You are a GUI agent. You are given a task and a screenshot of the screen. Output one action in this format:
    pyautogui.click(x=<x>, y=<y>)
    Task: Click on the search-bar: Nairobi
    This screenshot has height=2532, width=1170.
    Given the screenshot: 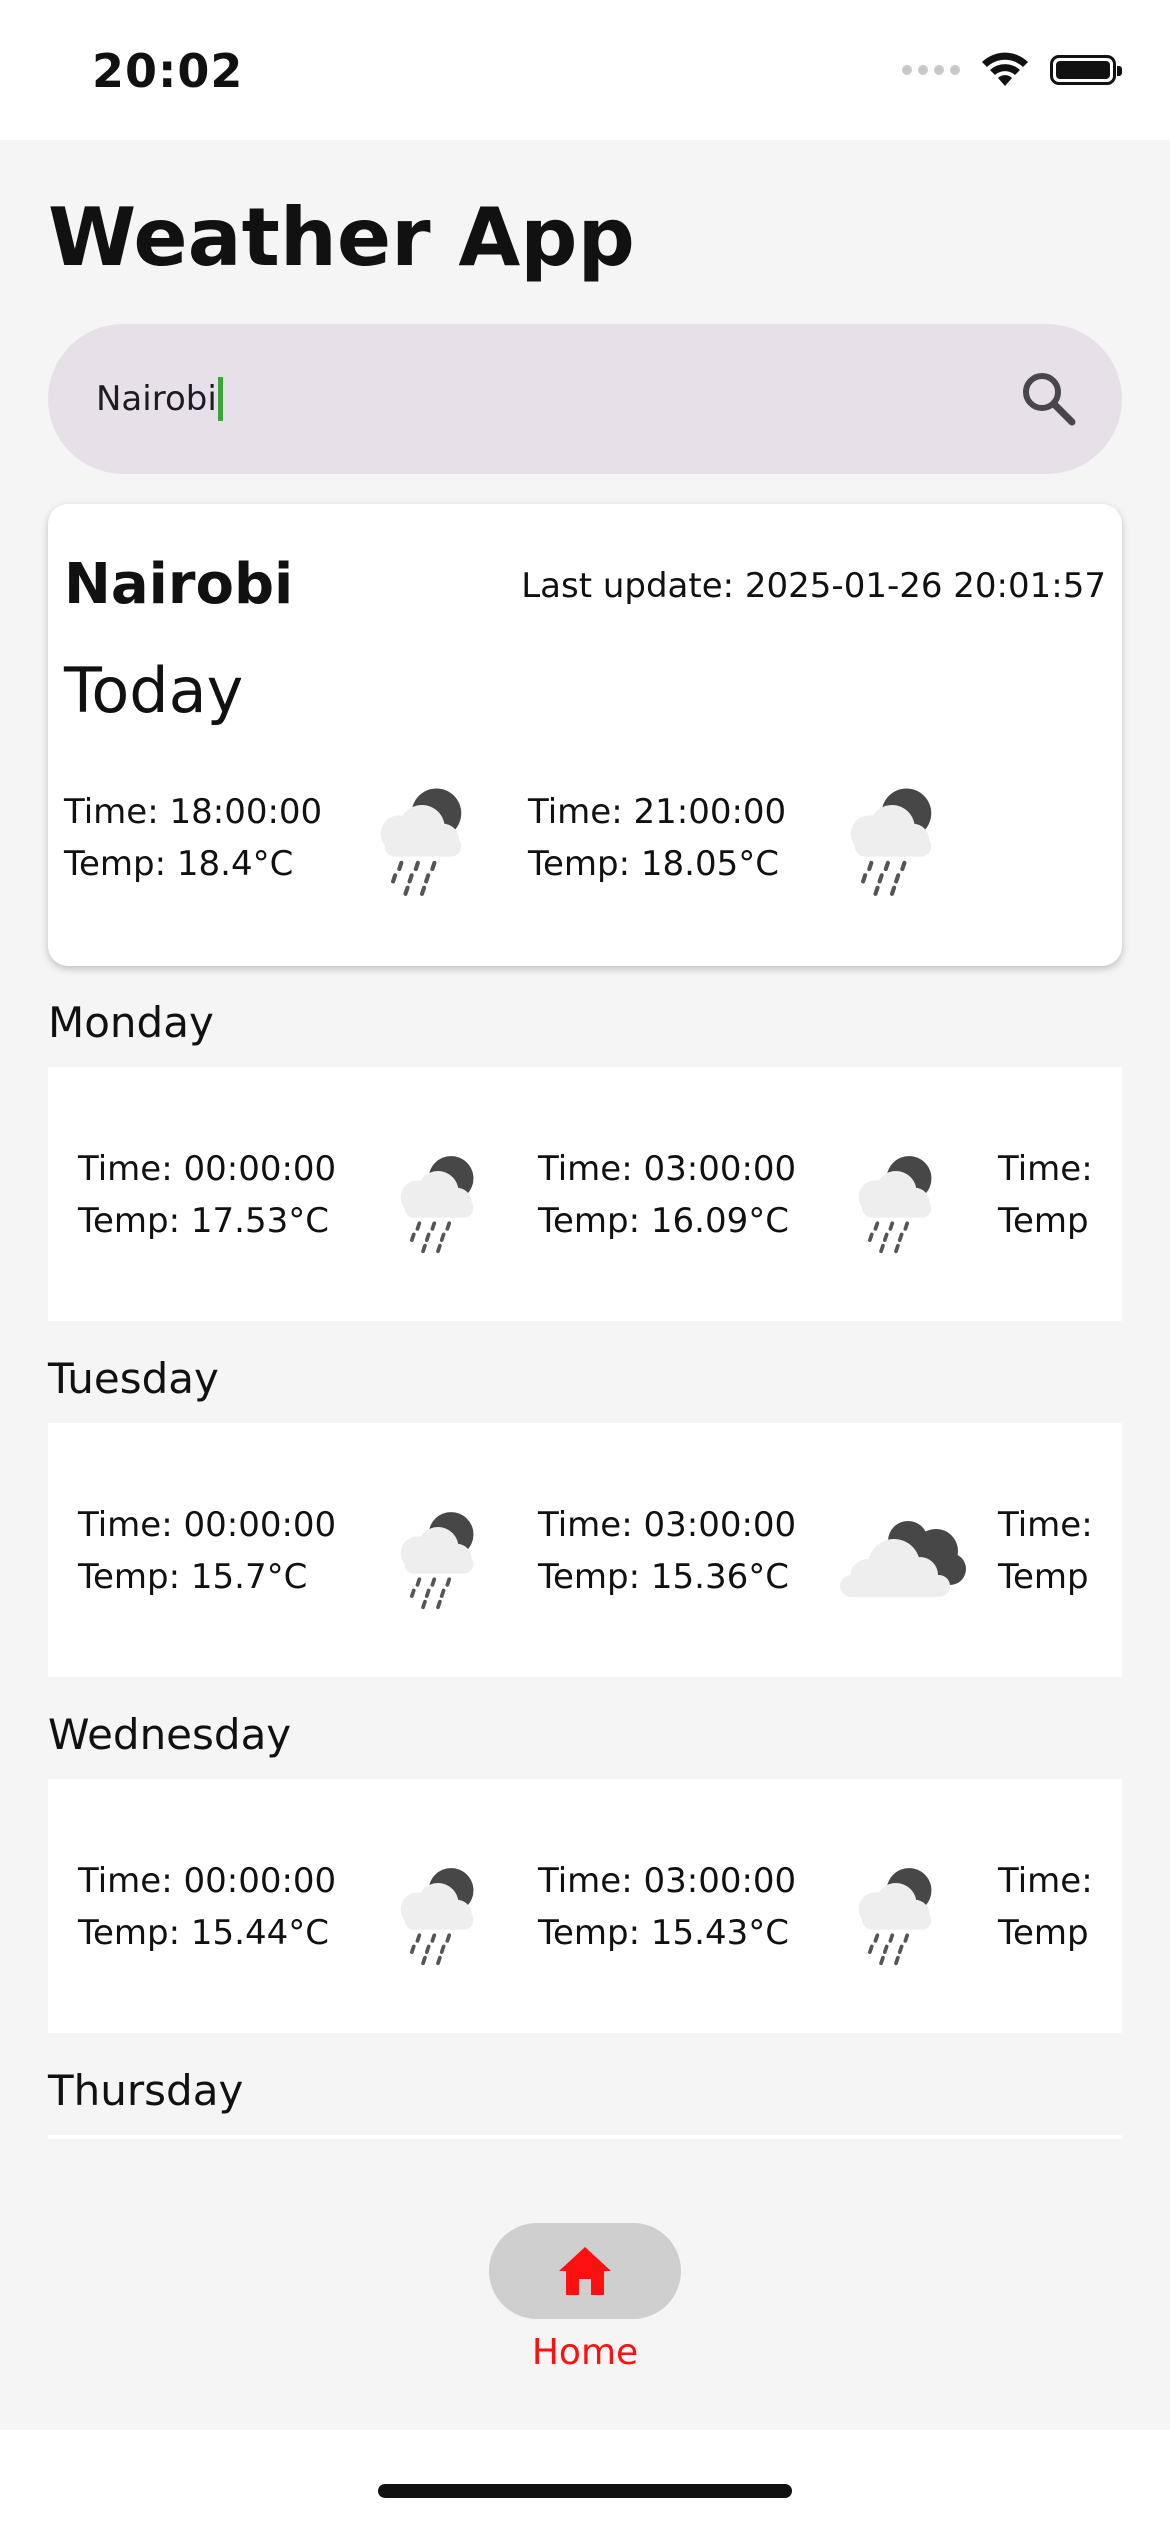 What is the action you would take?
    pyautogui.click(x=585, y=399)
    